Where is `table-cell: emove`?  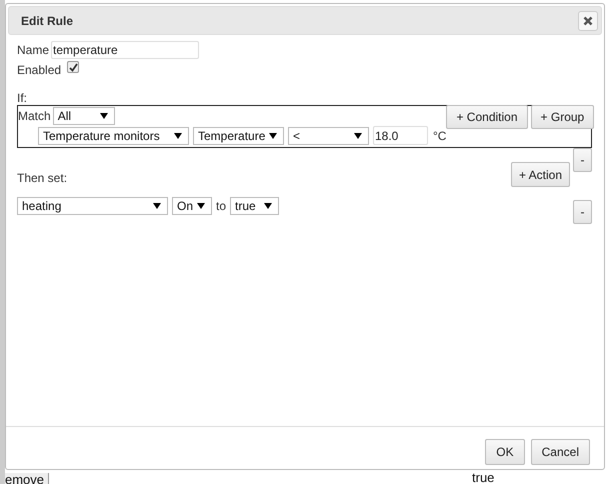 table-cell: emove is located at coordinates (27, 478).